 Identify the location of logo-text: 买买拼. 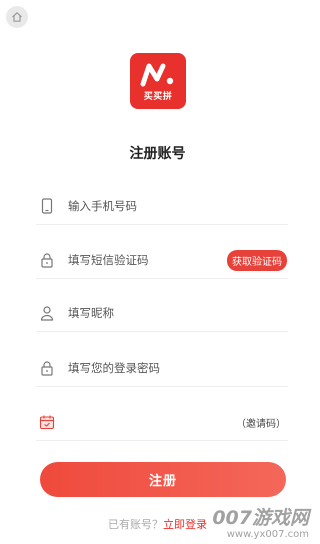
(158, 97).